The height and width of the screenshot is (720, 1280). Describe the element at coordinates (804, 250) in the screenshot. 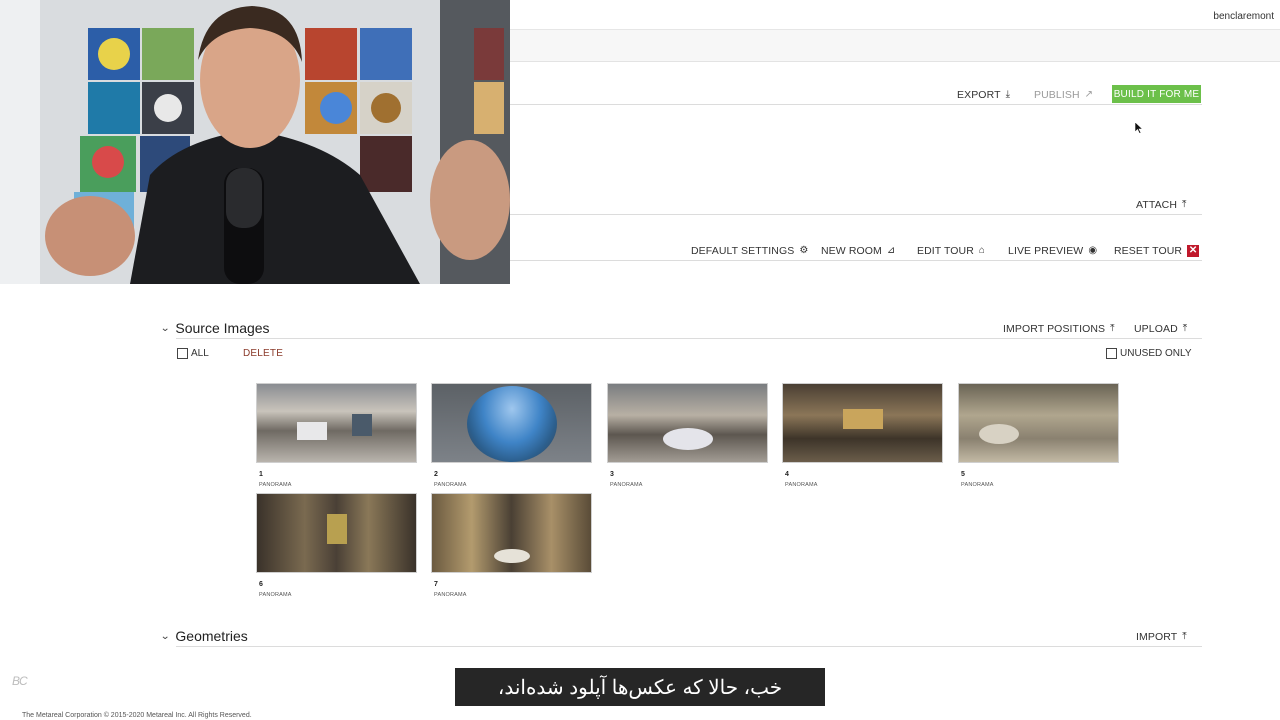

I see `gear-icon: ⚙` at that location.